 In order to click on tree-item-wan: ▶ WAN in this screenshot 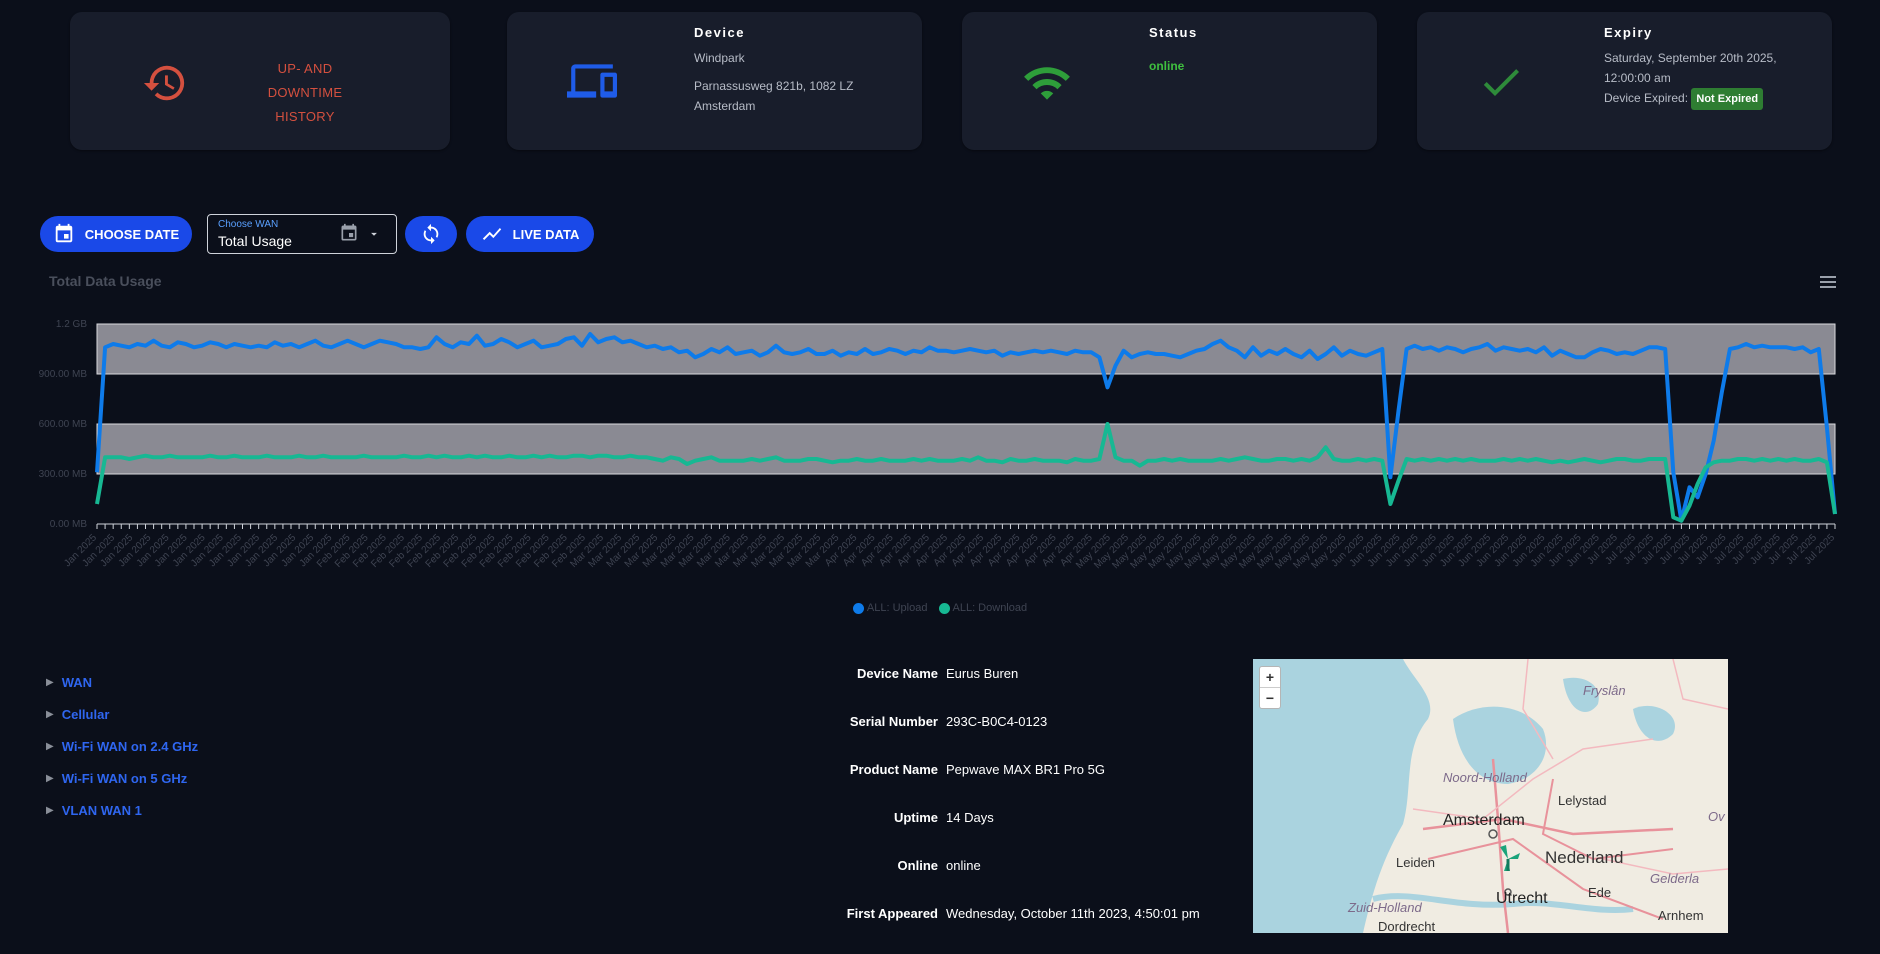, I will do `click(122, 682)`.